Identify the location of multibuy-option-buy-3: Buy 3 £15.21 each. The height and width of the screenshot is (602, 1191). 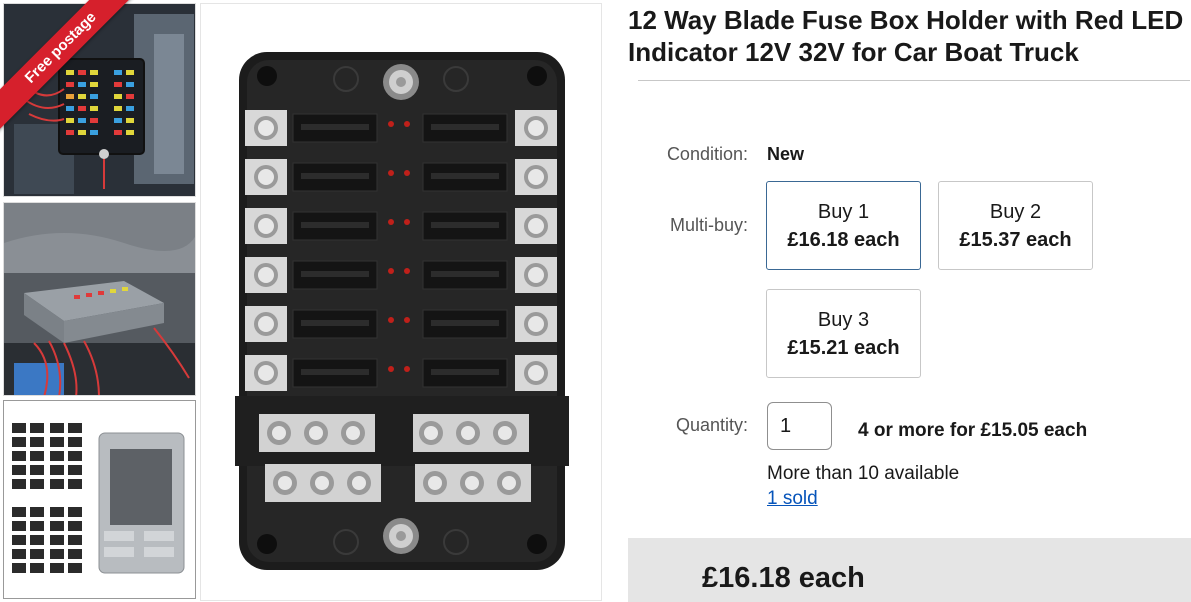
(843, 333).